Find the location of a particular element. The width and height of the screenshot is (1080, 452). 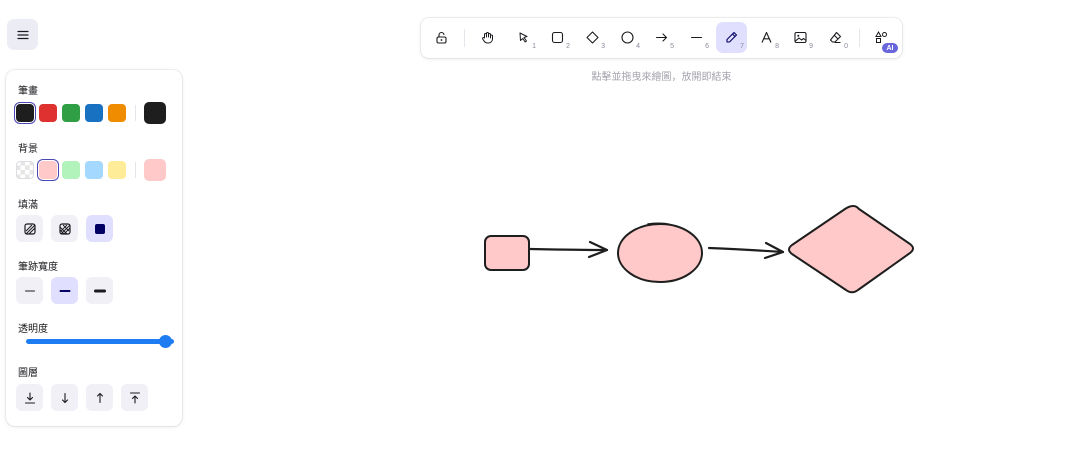

thin-line-icon is located at coordinates (29, 290).